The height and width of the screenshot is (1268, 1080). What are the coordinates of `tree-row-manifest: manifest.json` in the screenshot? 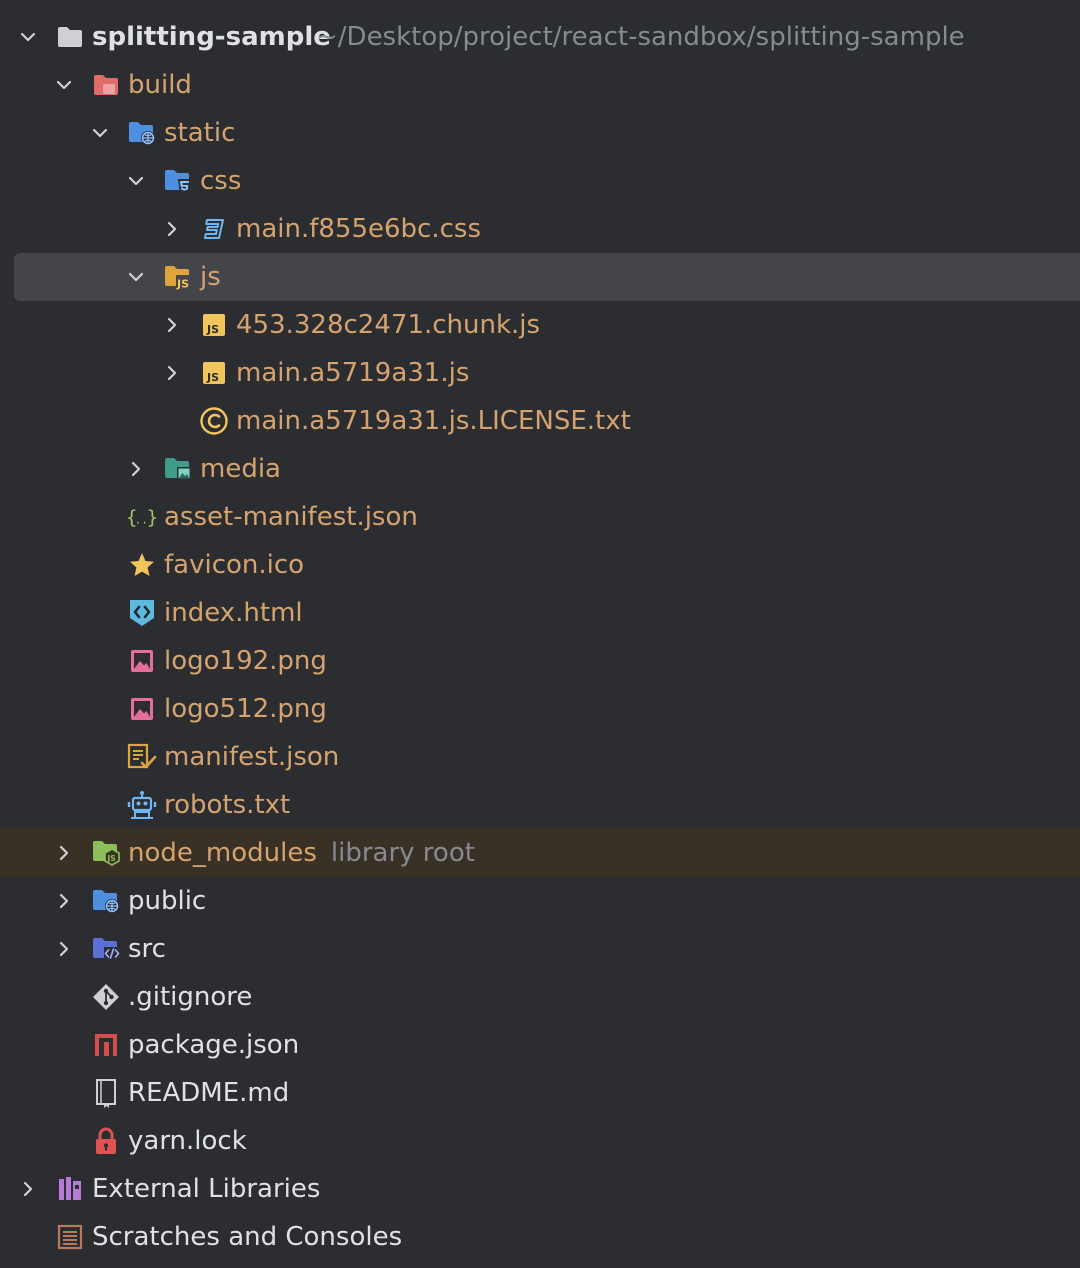 It's located at (540, 757).